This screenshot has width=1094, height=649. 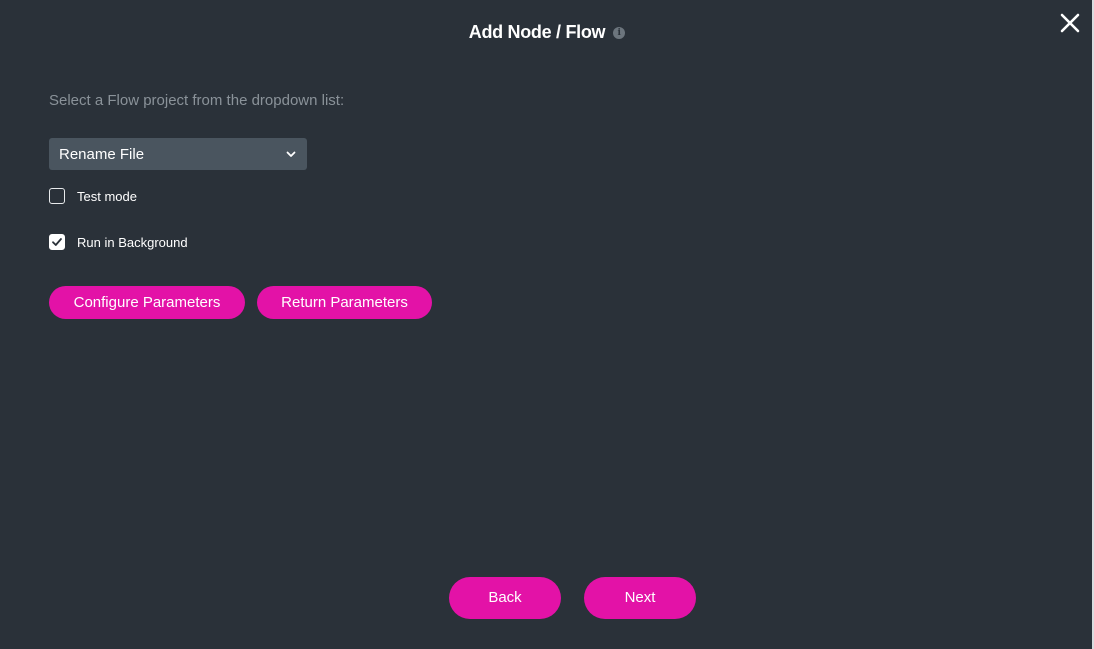 I want to click on next-button: Next, so click(x=640, y=598).